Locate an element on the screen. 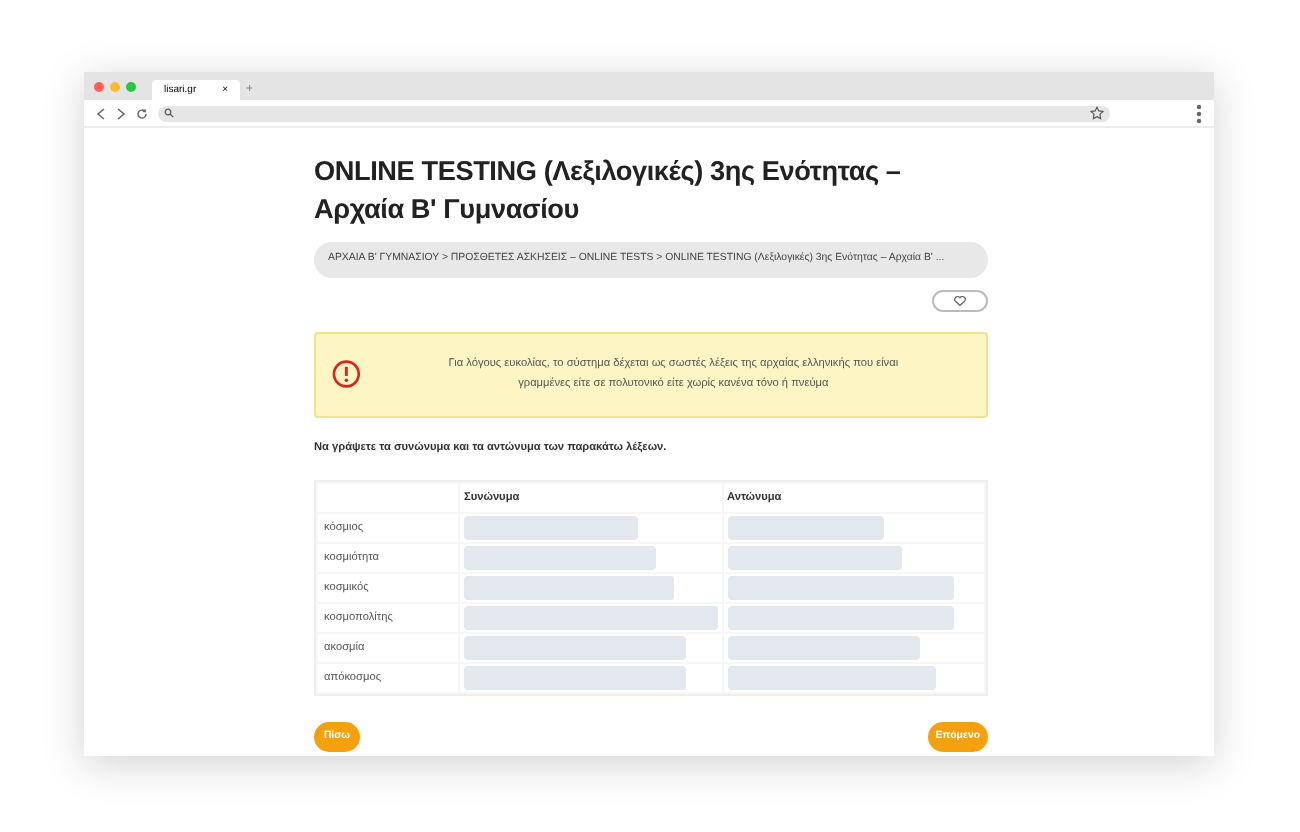  minimize-window-icon is located at coordinates (115, 86).